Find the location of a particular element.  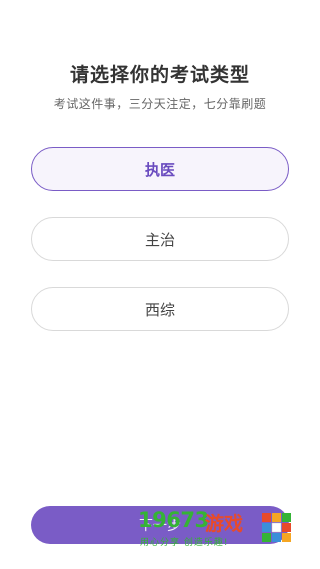

option-label: 主治 is located at coordinates (159, 239).